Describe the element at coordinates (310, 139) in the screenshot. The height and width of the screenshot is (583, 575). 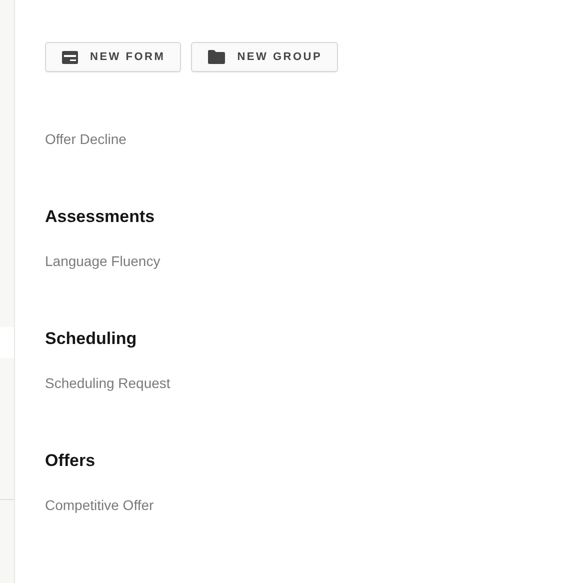
I see `form-link: Offer Decline` at that location.